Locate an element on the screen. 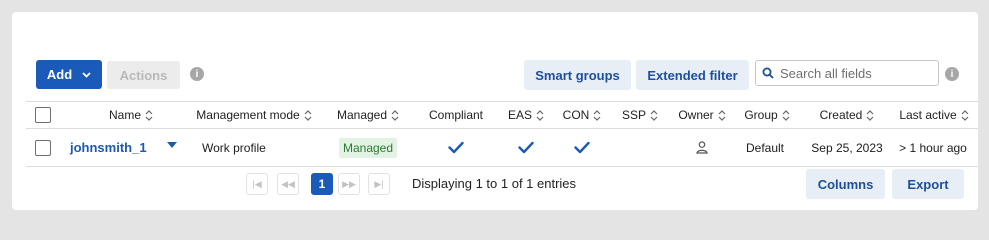 This screenshot has width=989, height=240. column-header-management-mode: Management mode is located at coordinates (254, 115).